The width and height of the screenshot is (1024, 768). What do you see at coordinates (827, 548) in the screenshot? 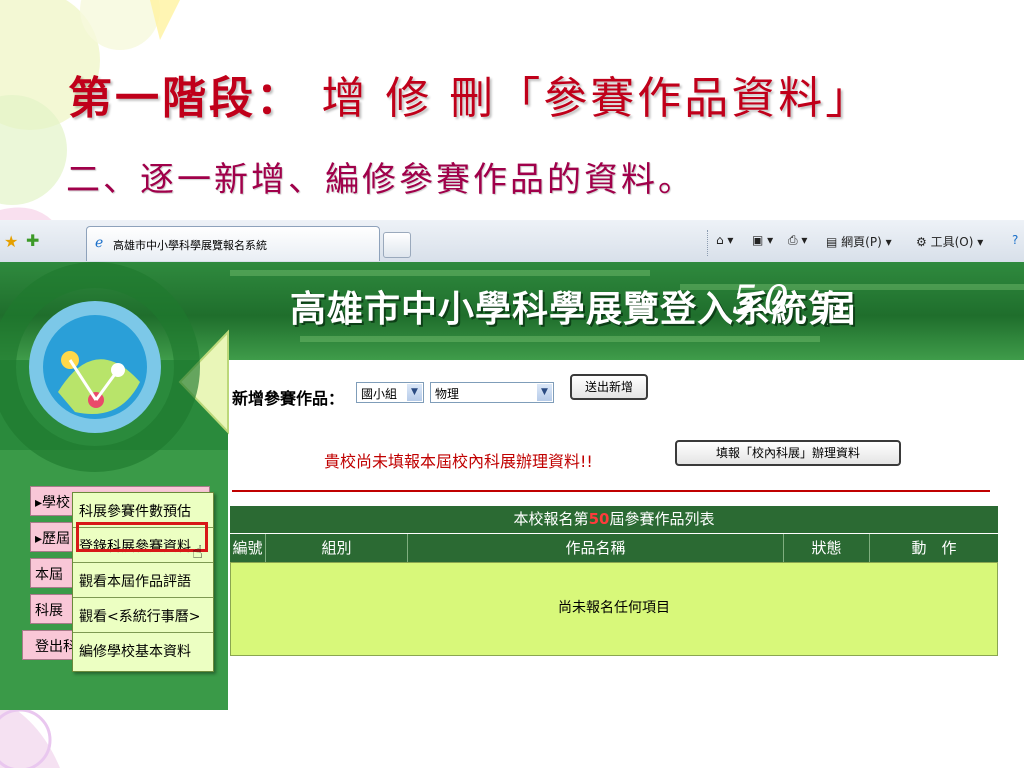
I see `col-header-status: 狀態` at bounding box center [827, 548].